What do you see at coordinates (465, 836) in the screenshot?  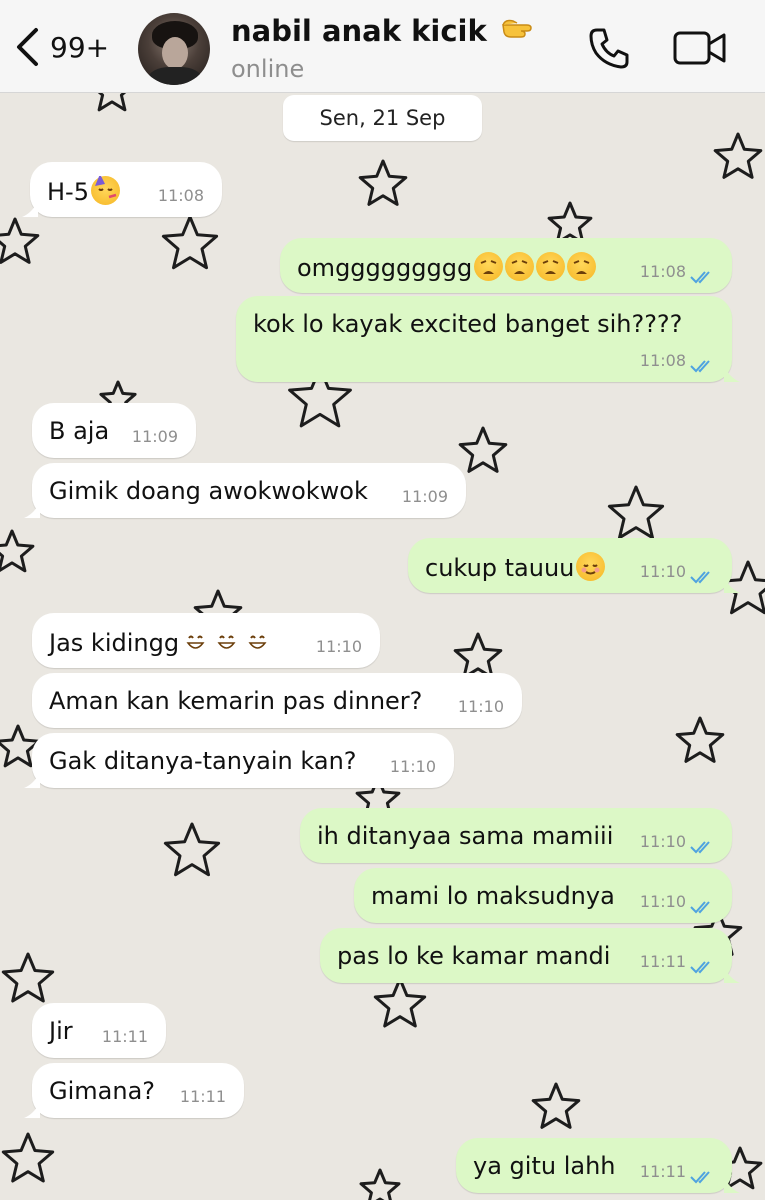 I see `message-text: ih ditanyaa sama mamiii` at bounding box center [465, 836].